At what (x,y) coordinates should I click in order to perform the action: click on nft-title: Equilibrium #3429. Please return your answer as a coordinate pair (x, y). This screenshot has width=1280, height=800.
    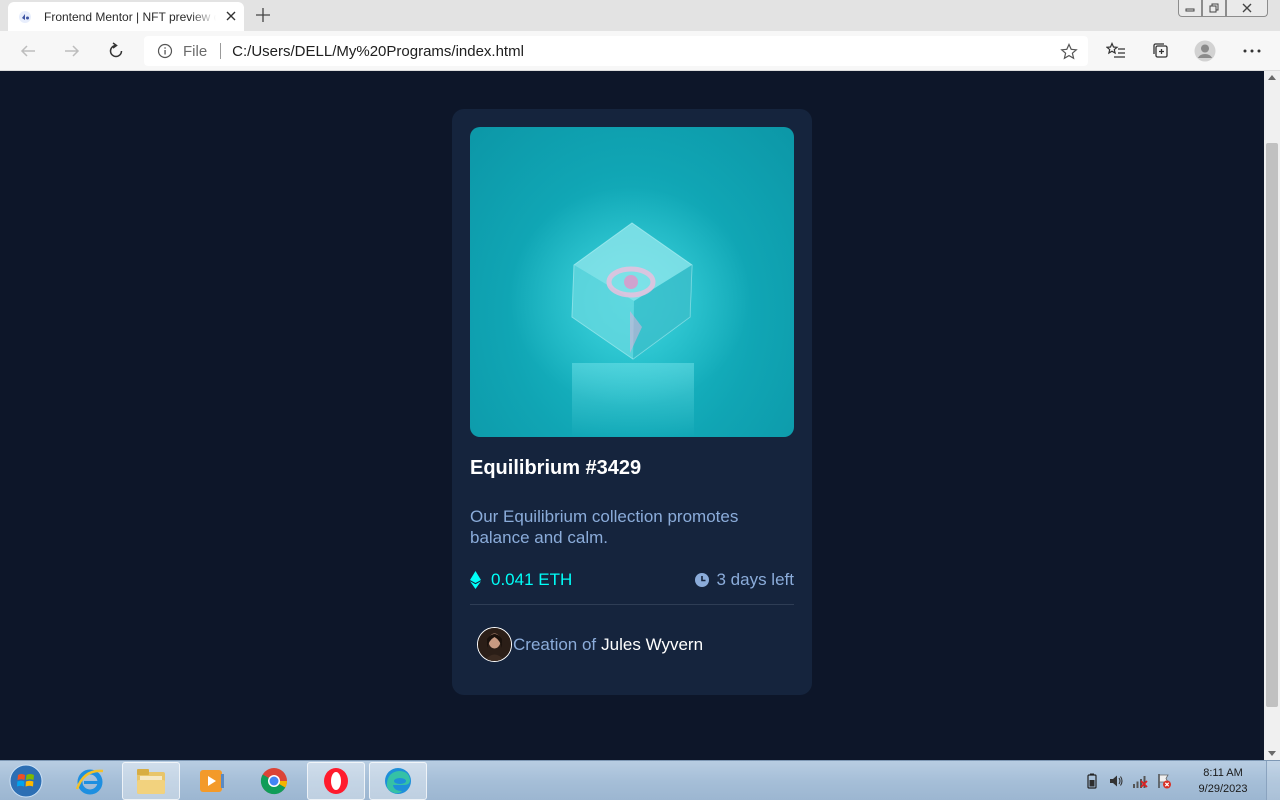
    Looking at the image, I should click on (632, 468).